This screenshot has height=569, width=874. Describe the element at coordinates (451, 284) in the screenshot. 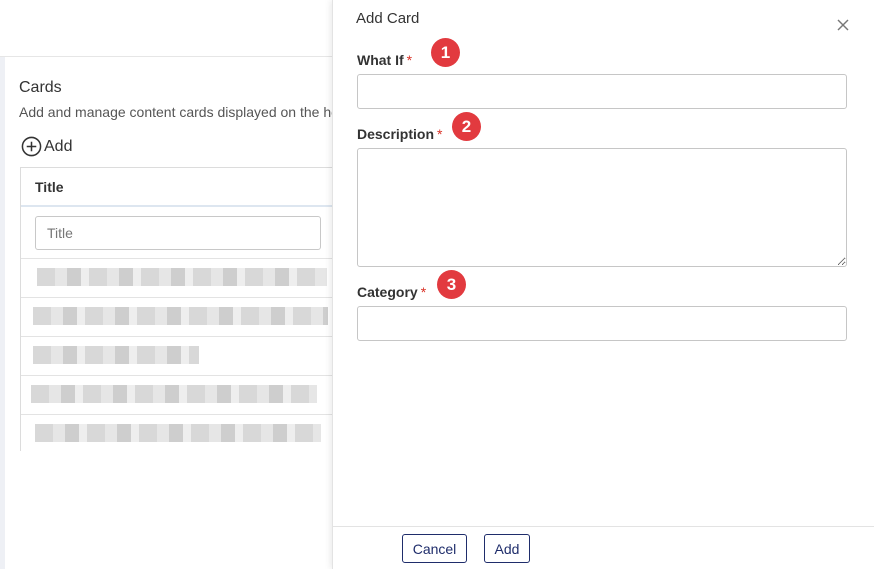

I see `step-marker-3: 3` at that location.